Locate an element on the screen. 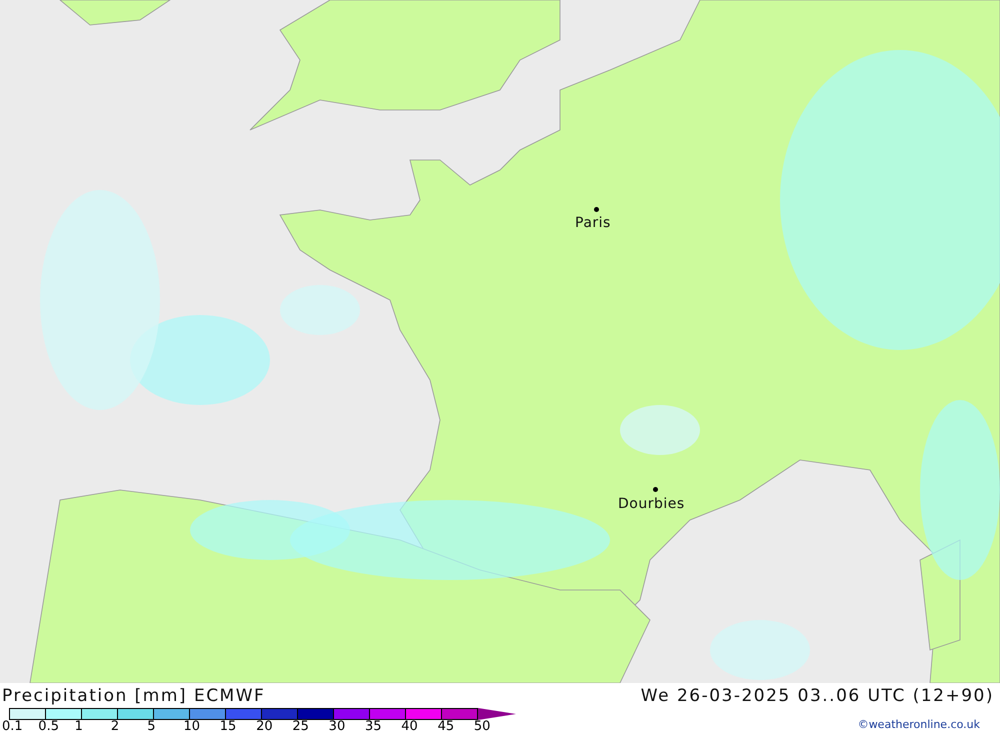 This screenshot has height=733, width=1000. legend-label: 15 is located at coordinates (229, 726).